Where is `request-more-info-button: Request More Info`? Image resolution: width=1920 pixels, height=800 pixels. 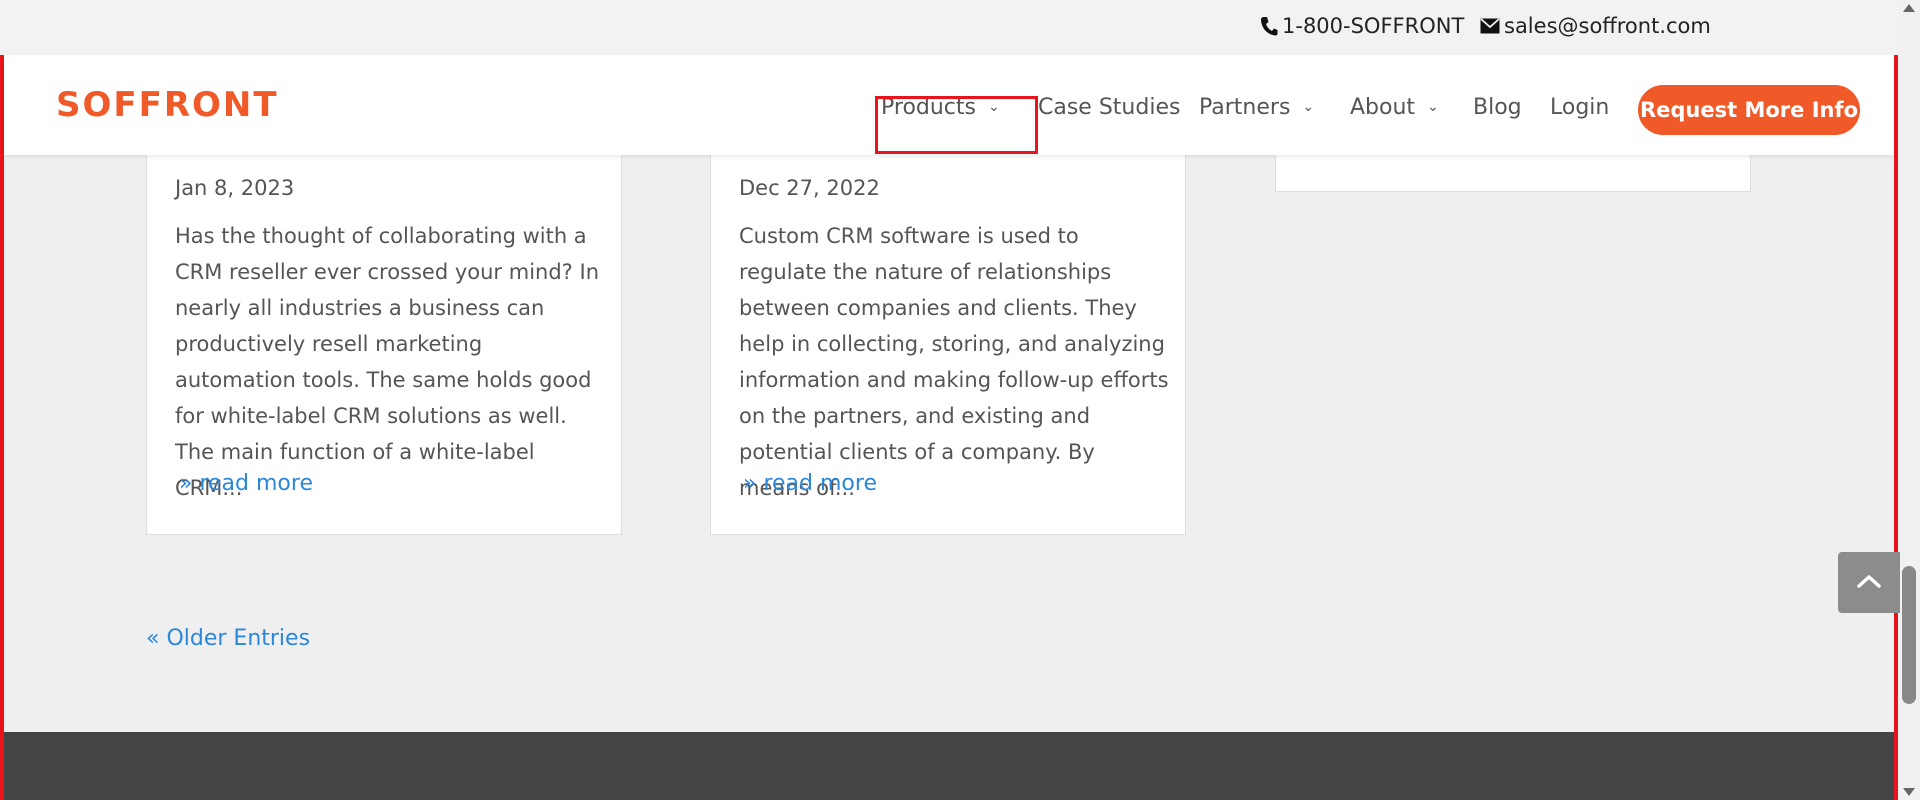
request-more-info-button: Request More Info is located at coordinates (1749, 110).